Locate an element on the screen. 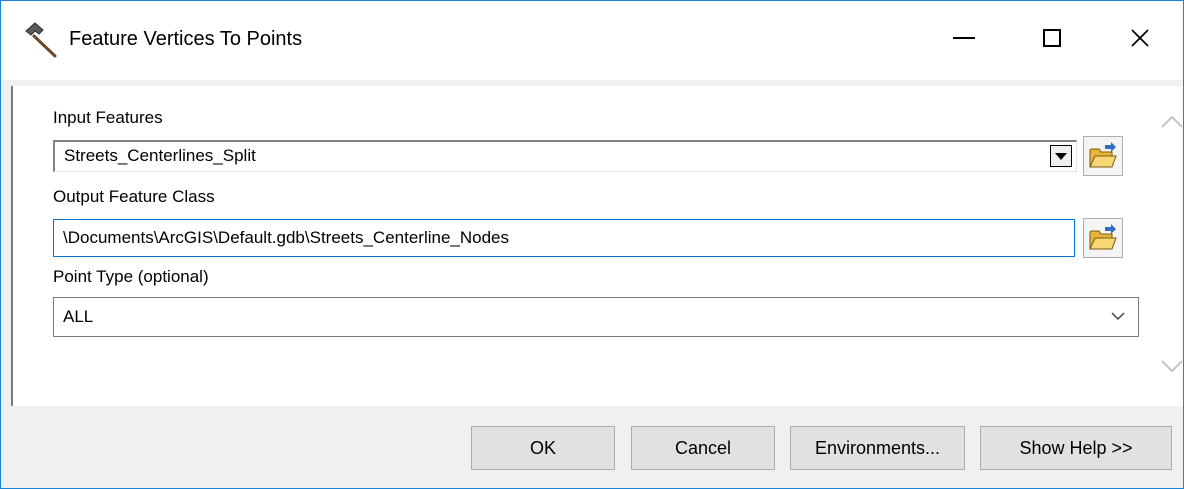 The image size is (1184, 489). input-features-label: Input Features is located at coordinates (108, 117).